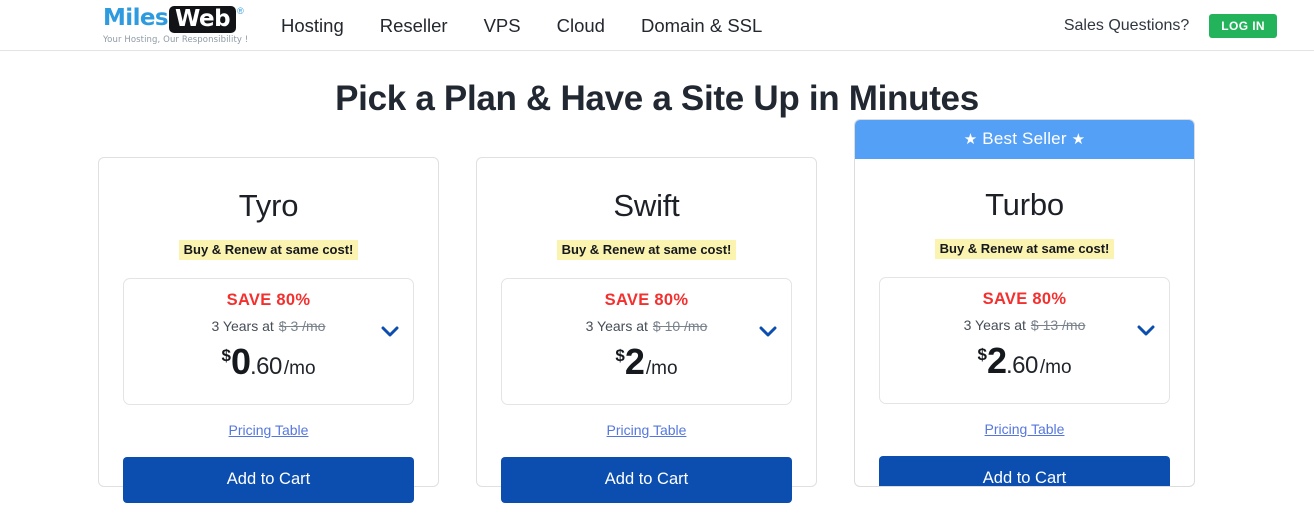  I want to click on plan-name: Turbo, so click(1024, 204).